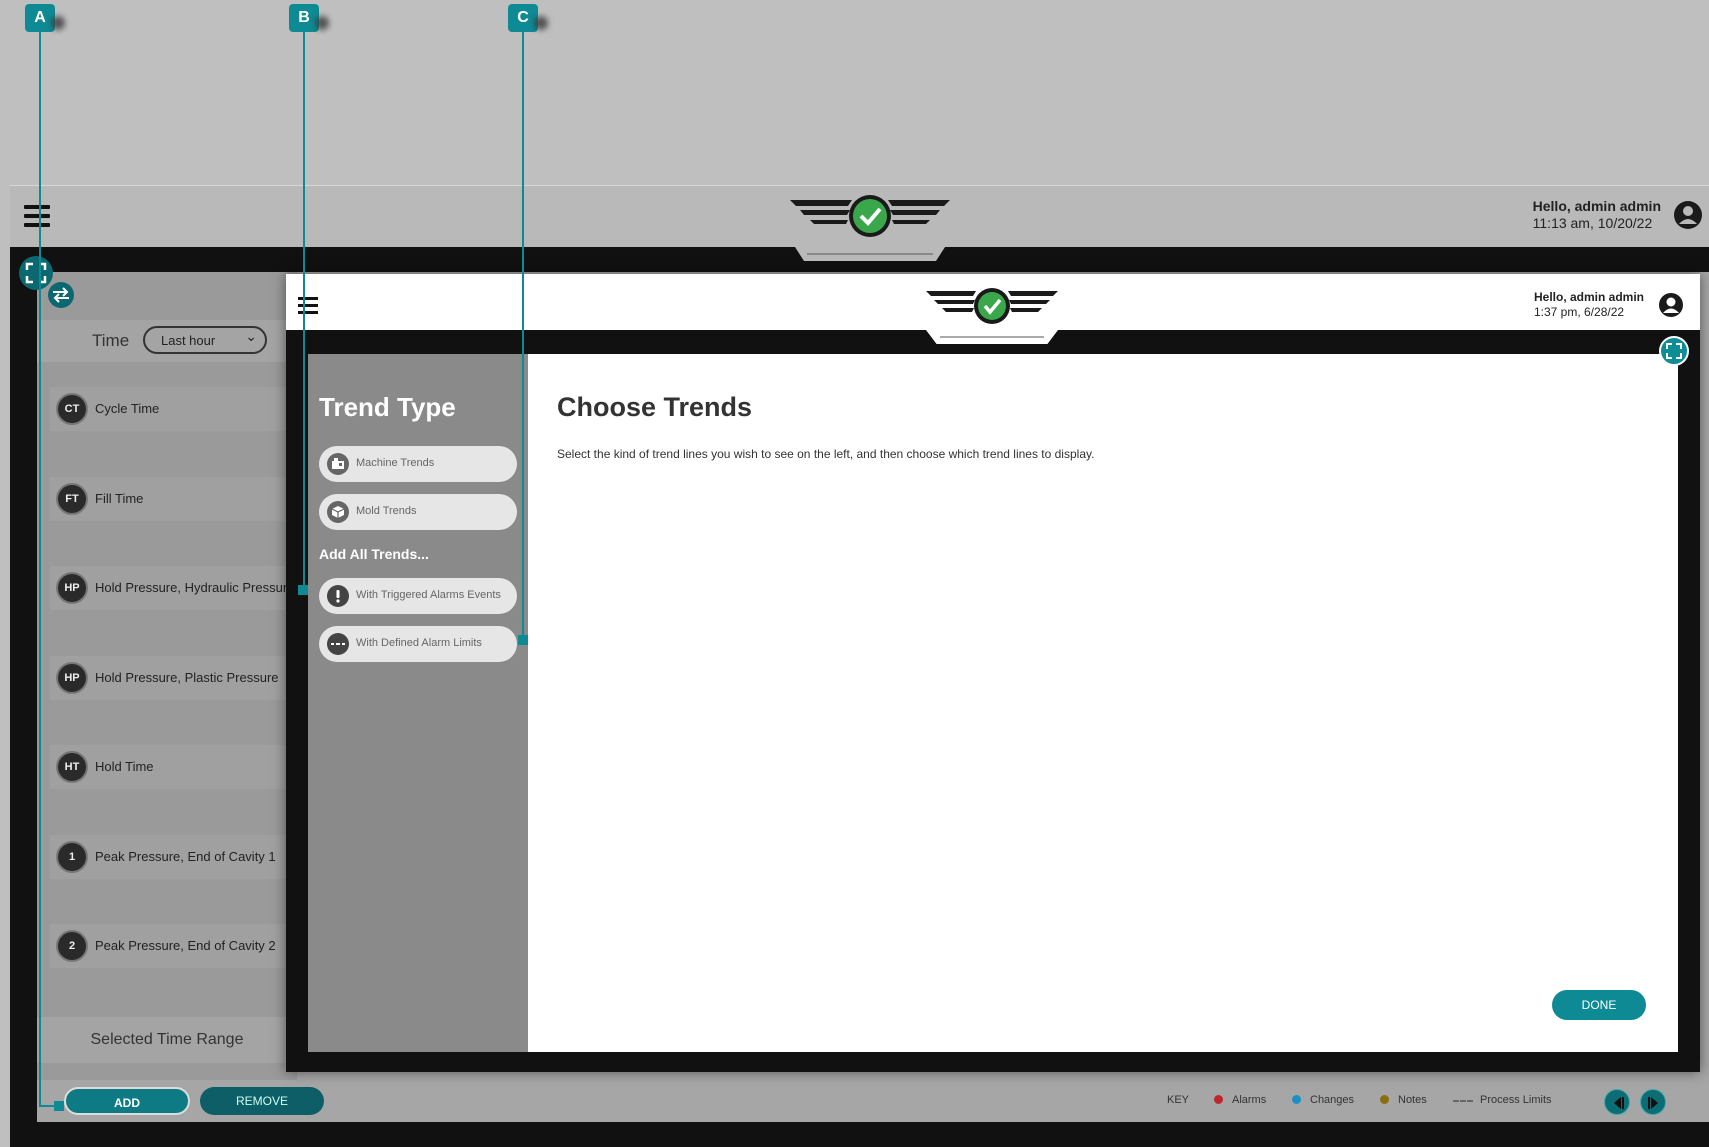  I want to click on machine-icon, so click(338, 464).